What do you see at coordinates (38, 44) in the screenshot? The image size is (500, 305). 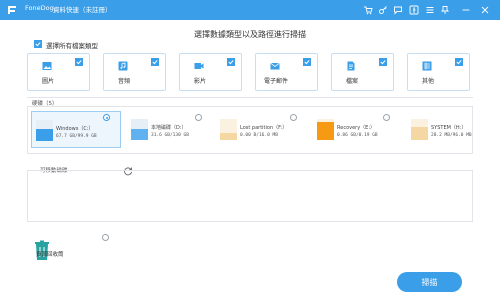 I see `select-all-checkbox` at bounding box center [38, 44].